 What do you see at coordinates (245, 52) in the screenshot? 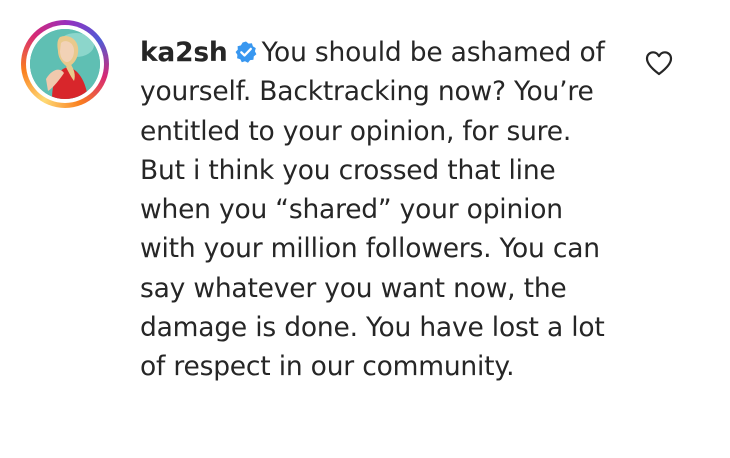
I see `verified-badge-icon` at bounding box center [245, 52].